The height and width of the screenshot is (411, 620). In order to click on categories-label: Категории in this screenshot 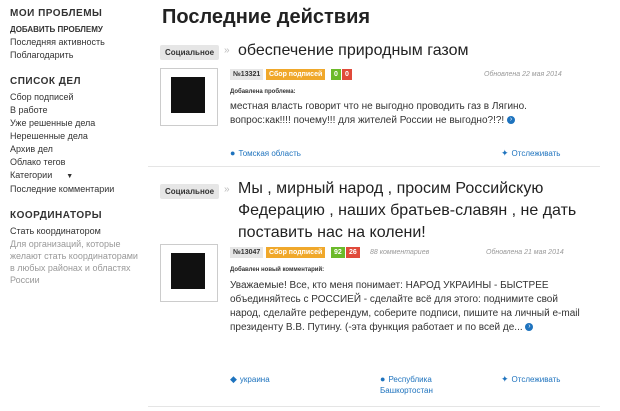, I will do `click(31, 175)`.